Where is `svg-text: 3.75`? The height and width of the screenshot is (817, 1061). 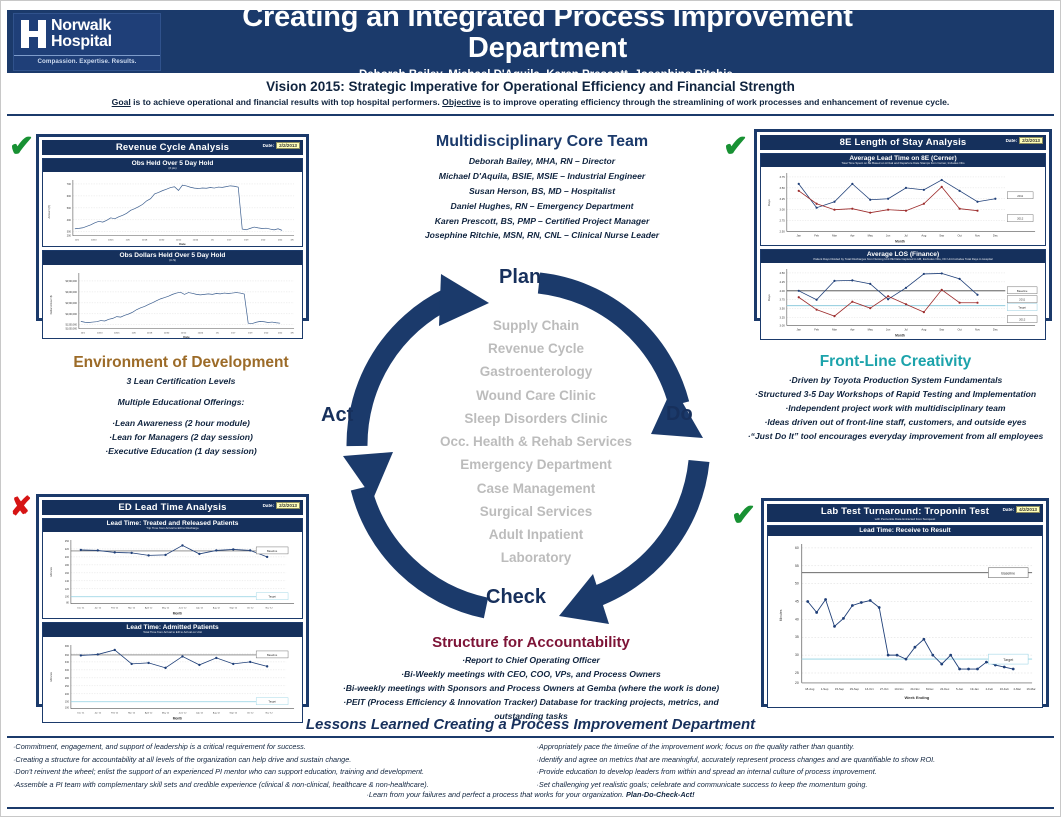
svg-text: 3.75 is located at coordinates (782, 177).